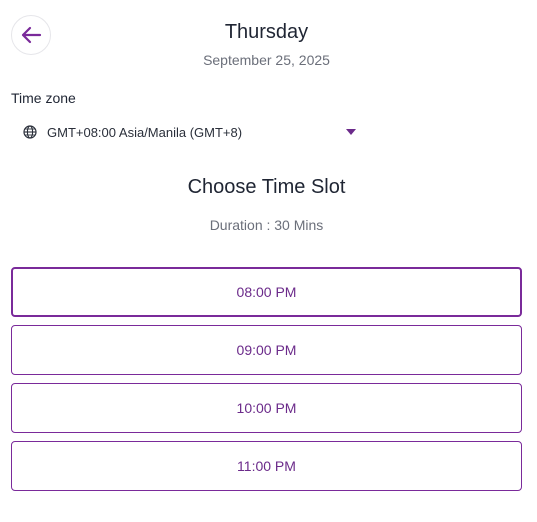  I want to click on timezone-select: GMT+08:00 Asia/Manila (GMT+8), so click(190, 132).